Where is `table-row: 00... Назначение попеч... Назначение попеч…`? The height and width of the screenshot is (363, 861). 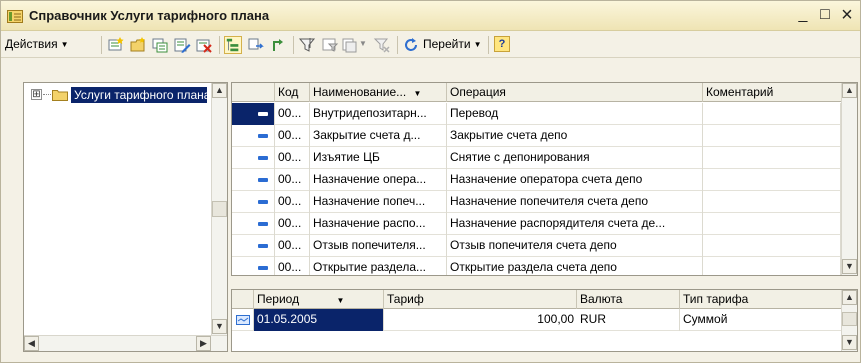 table-row: 00... Назначение попеч... Назначение попеч… is located at coordinates (536, 202).